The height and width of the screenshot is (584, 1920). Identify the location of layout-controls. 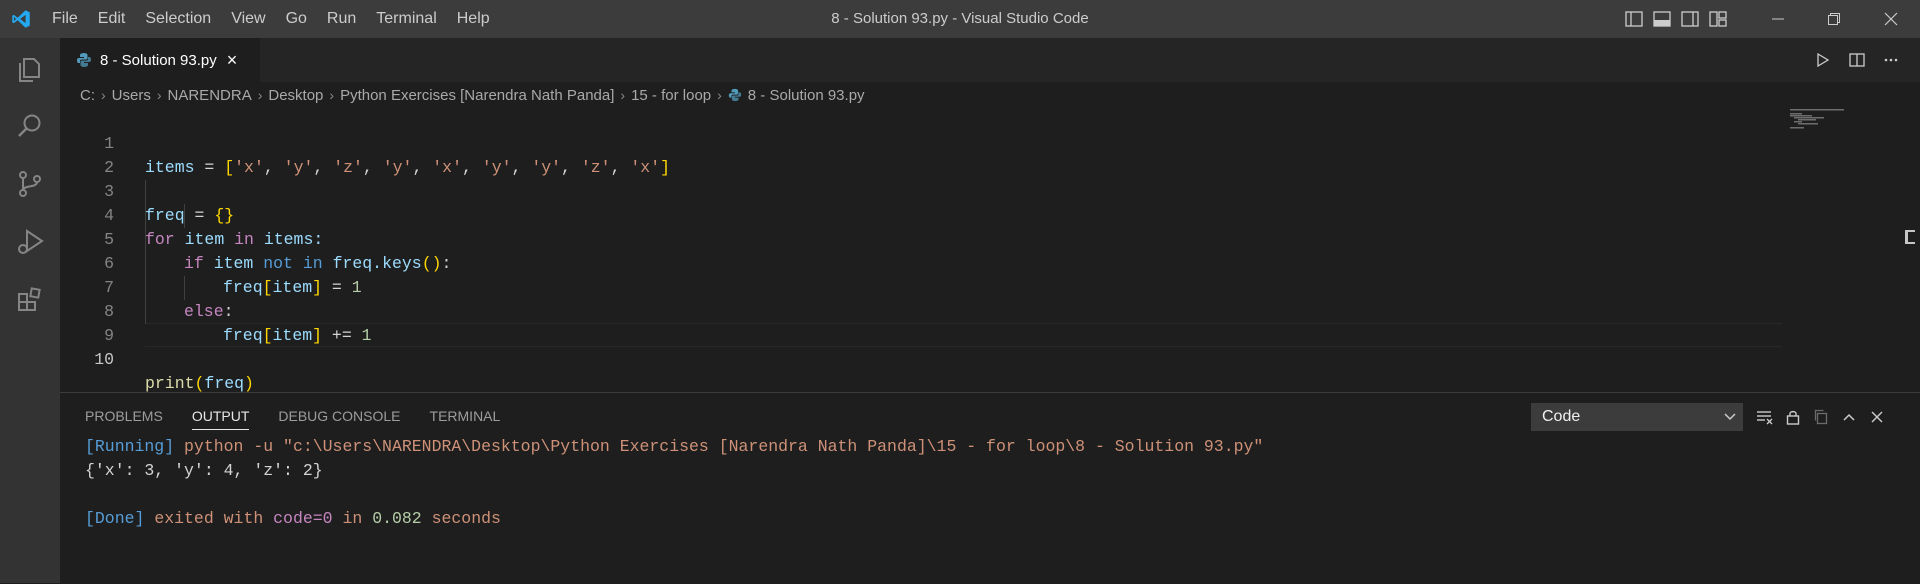
(1676, 19).